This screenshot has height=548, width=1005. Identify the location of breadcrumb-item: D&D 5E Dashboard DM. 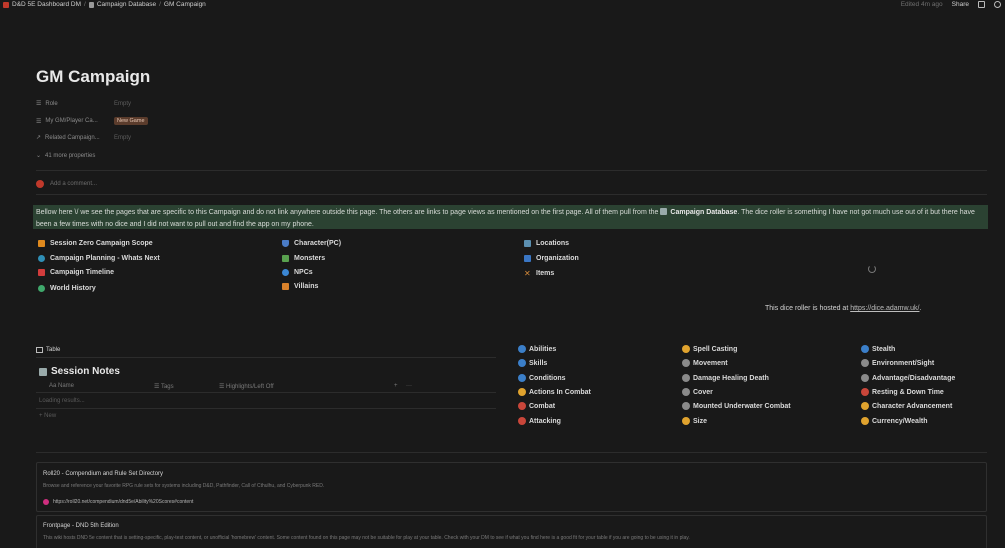
(46, 4).